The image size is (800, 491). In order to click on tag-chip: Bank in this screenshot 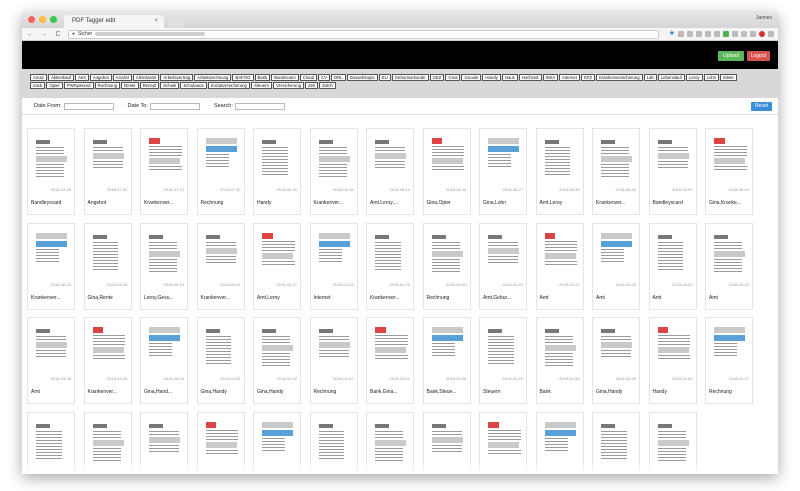, I will do `click(262, 77)`.